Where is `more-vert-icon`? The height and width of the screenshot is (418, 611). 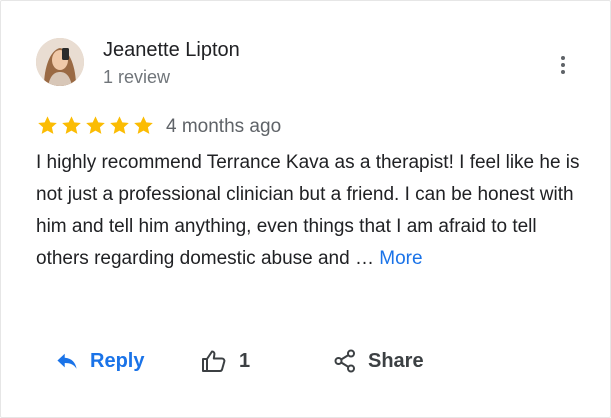 more-vert-icon is located at coordinates (563, 65).